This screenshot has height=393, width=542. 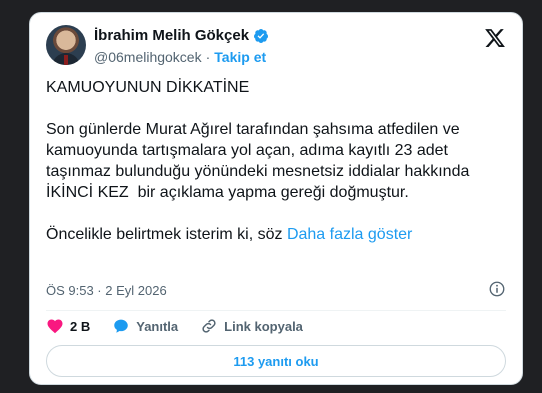 I want to click on avatar, so click(x=66, y=45).